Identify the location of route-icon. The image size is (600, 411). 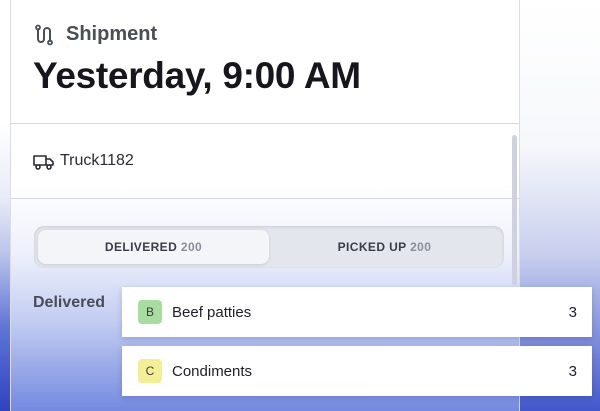
(44, 35).